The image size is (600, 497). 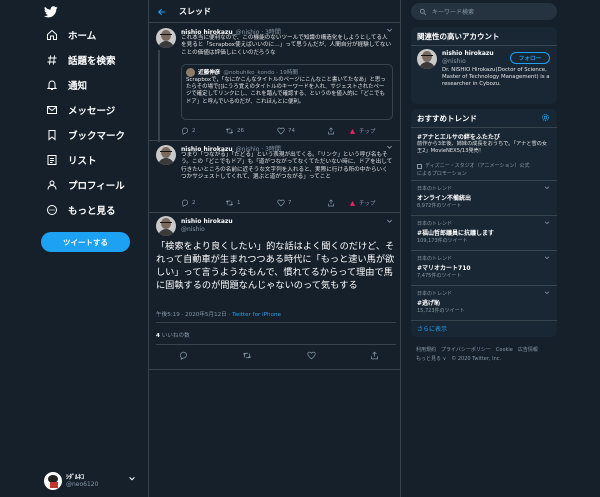 I want to click on suggested-user-name: nishio hirokazu, so click(x=468, y=53).